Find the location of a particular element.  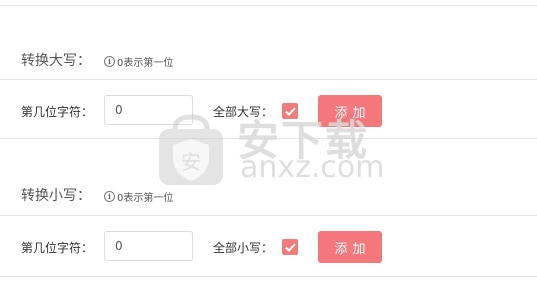

watermark-badge: 安 is located at coordinates (191, 162).